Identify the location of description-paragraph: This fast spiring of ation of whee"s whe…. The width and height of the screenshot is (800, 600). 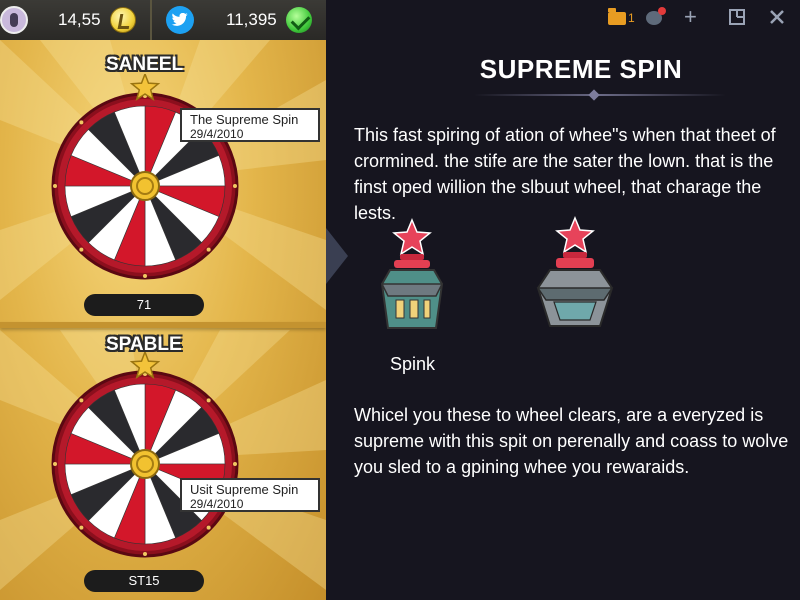
(565, 174).